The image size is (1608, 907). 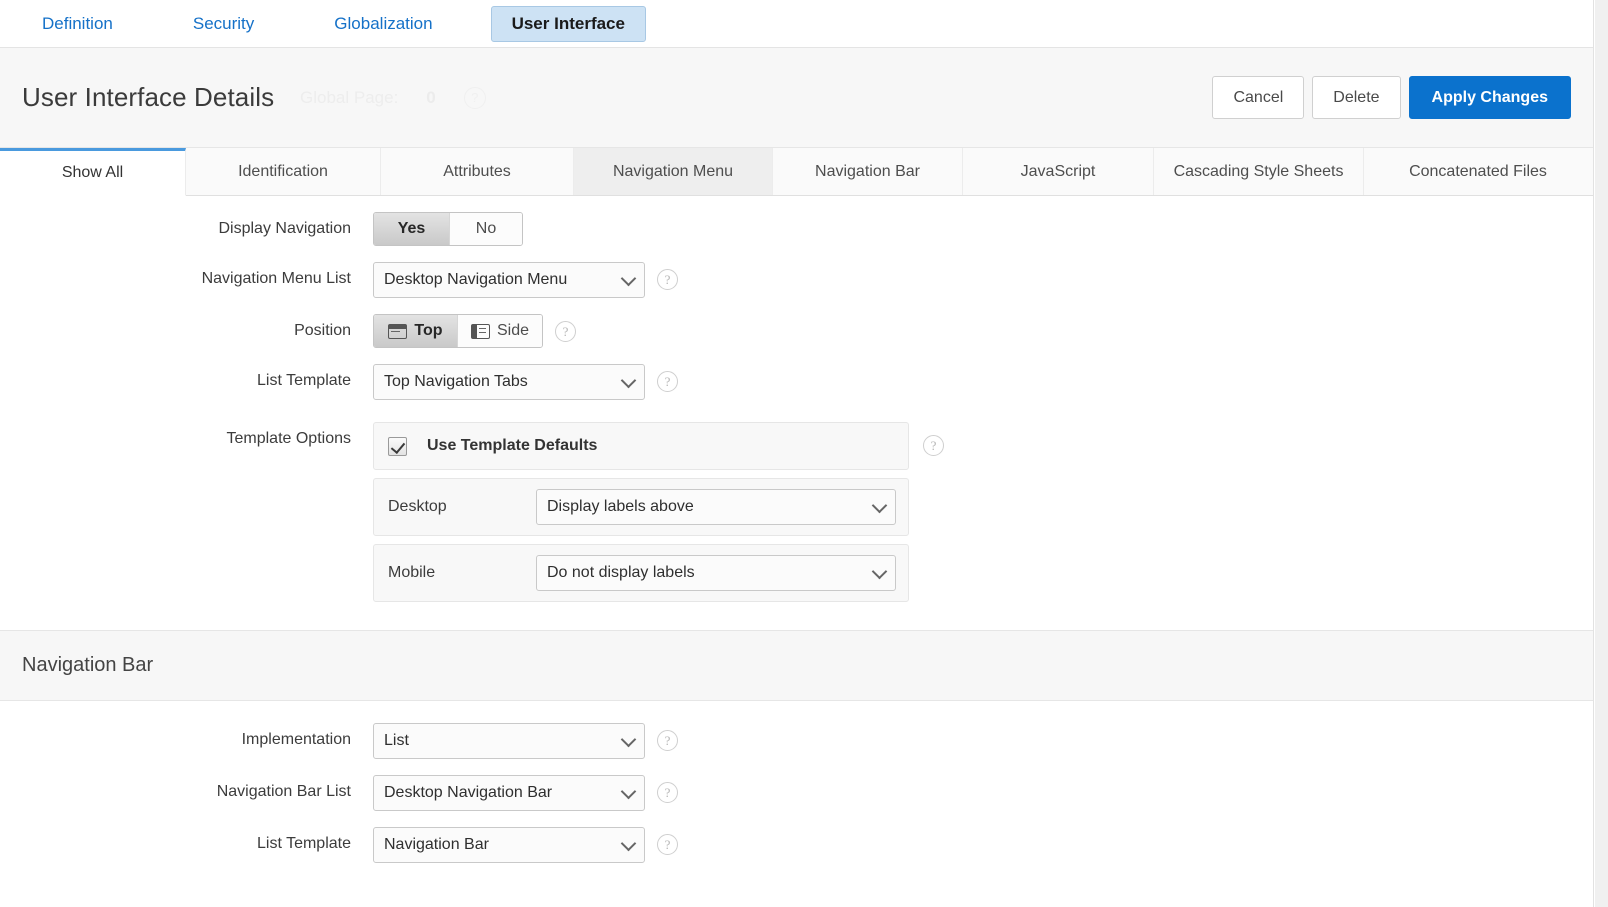 I want to click on tab-definition: Definition, so click(x=77, y=24).